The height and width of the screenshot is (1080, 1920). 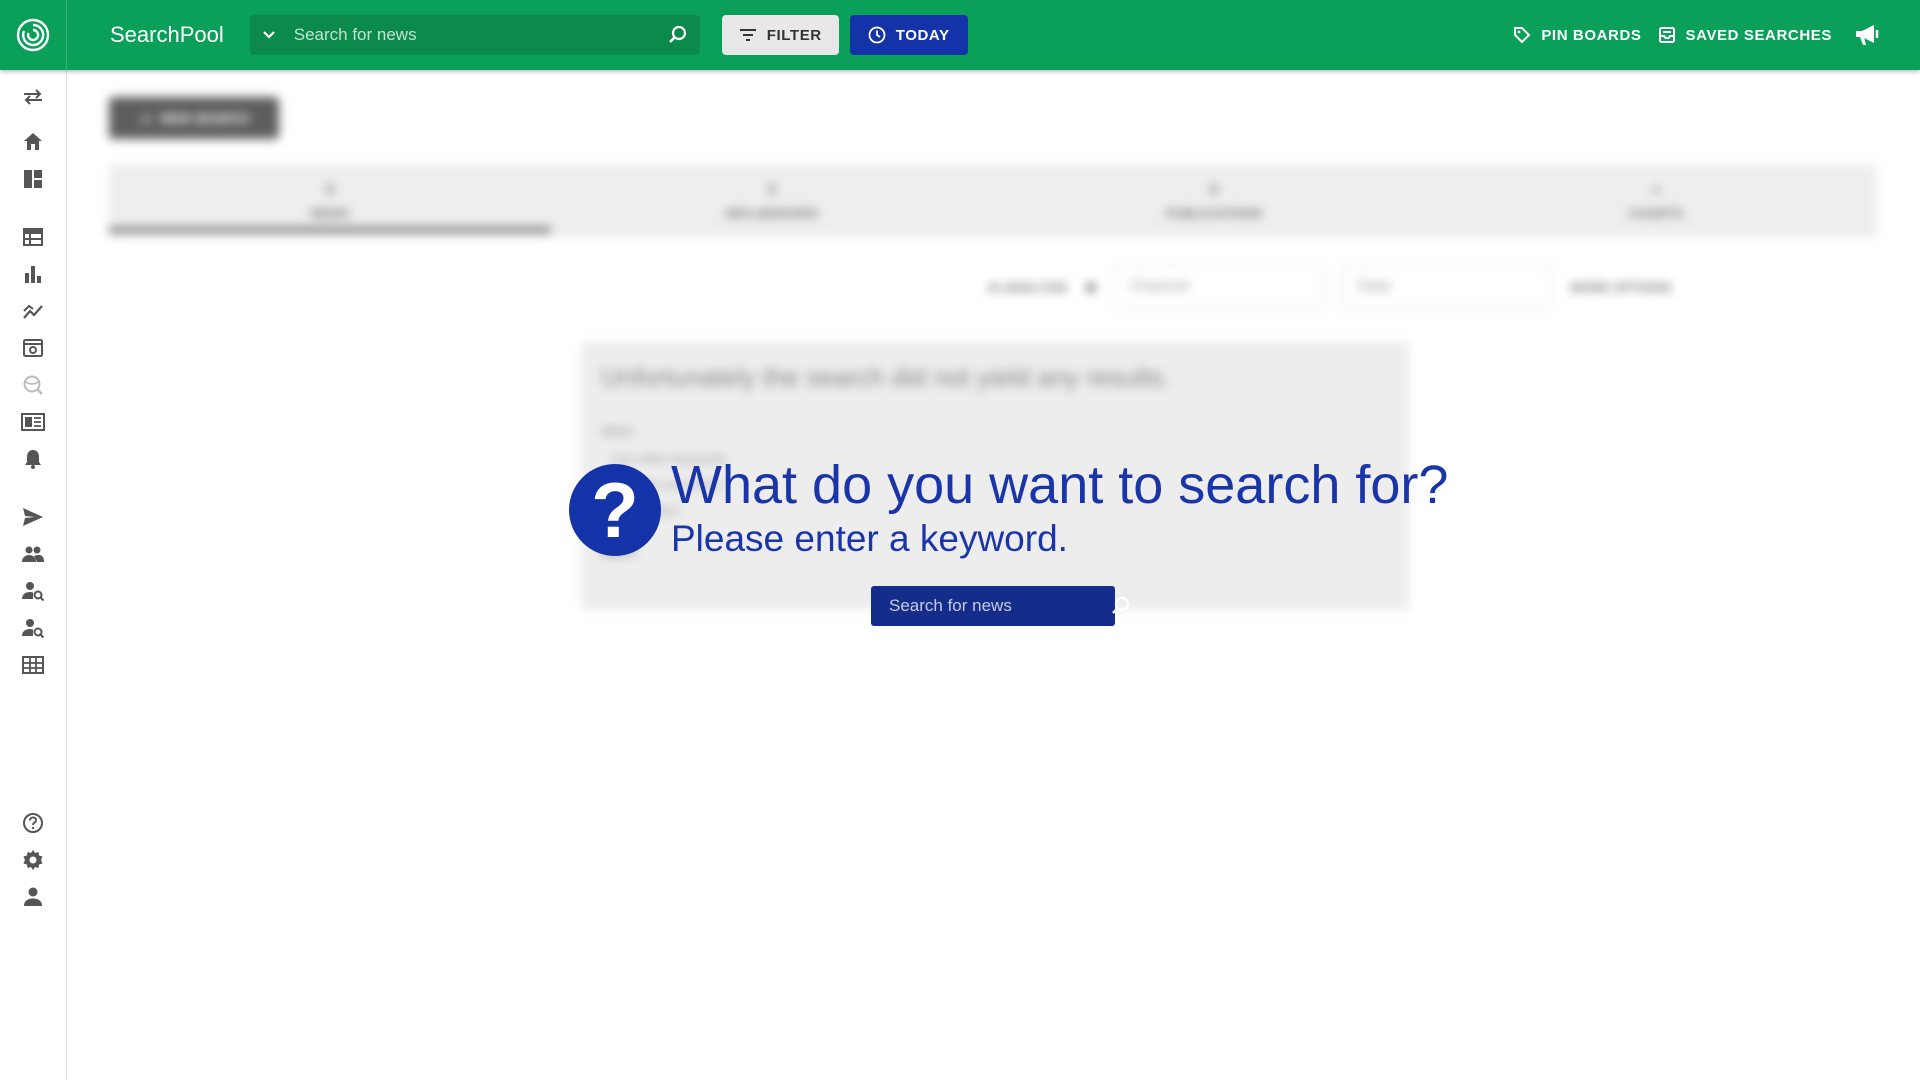 I want to click on pin-boards-link: PIN BOARDS, so click(x=1577, y=35).